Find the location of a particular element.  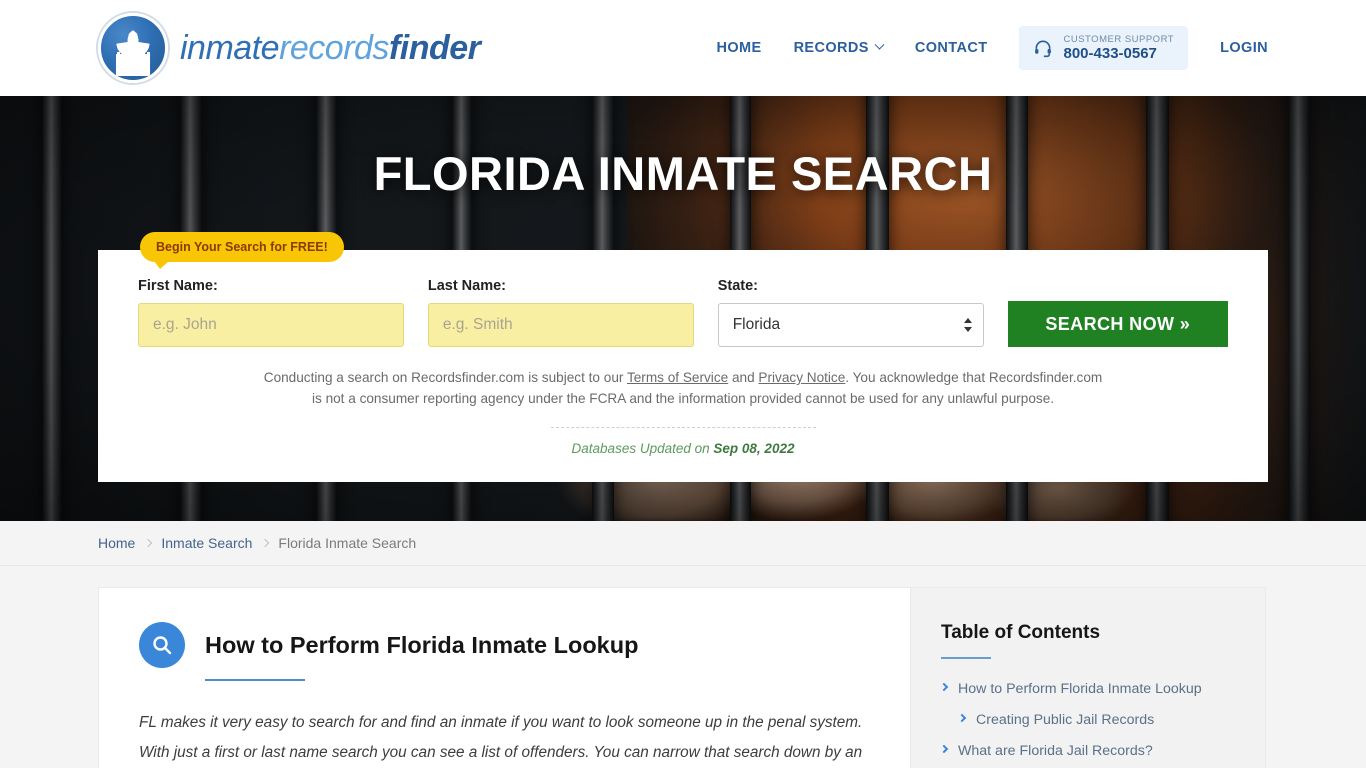

updated-label: Databases Updated on is located at coordinates (640, 449).